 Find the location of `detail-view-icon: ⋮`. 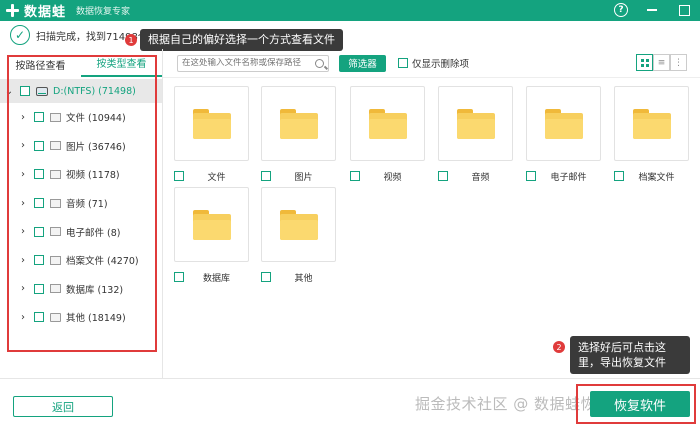

detail-view-icon: ⋮ is located at coordinates (678, 62).